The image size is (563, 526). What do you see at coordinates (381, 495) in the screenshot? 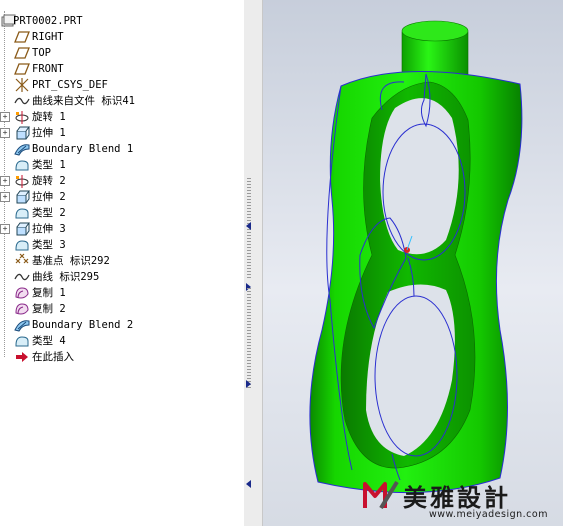
I see `meiya-logo-icon` at bounding box center [381, 495].